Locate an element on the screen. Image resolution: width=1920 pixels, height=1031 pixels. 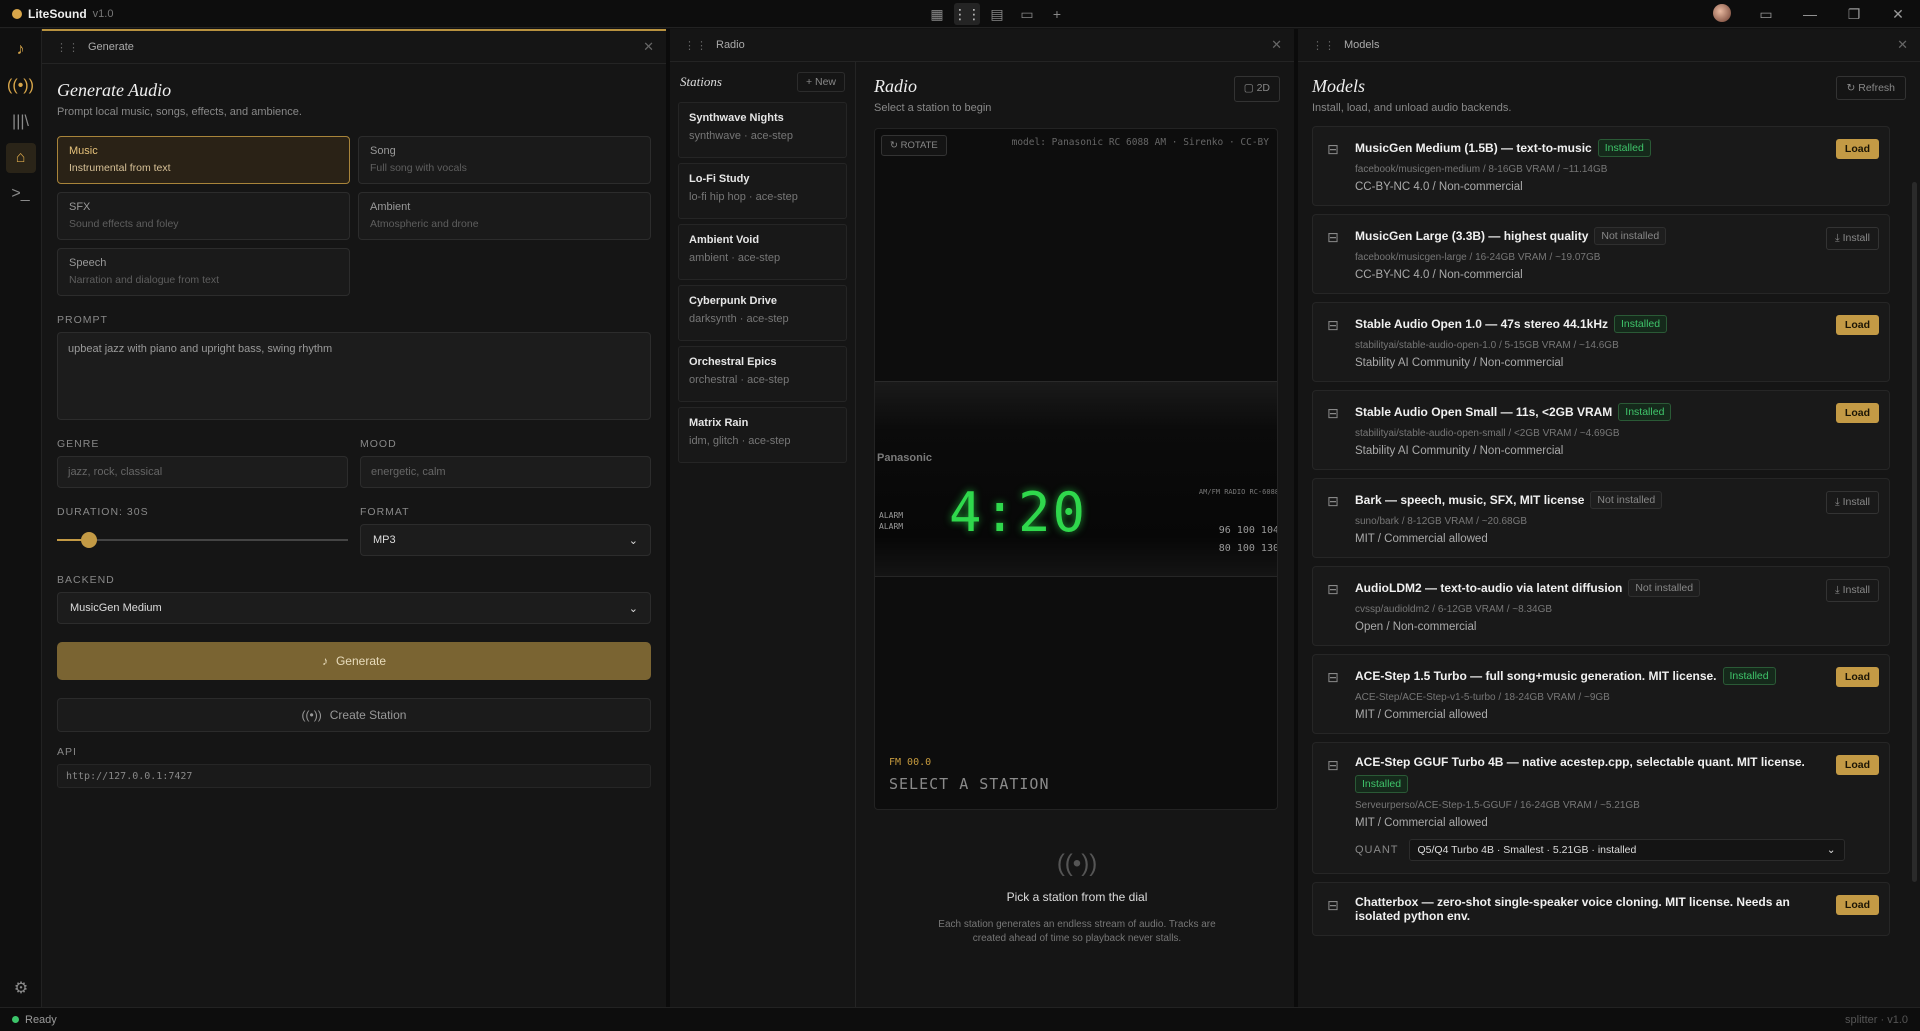
genre-input: jazz, rock, classical is located at coordinates (202, 472).